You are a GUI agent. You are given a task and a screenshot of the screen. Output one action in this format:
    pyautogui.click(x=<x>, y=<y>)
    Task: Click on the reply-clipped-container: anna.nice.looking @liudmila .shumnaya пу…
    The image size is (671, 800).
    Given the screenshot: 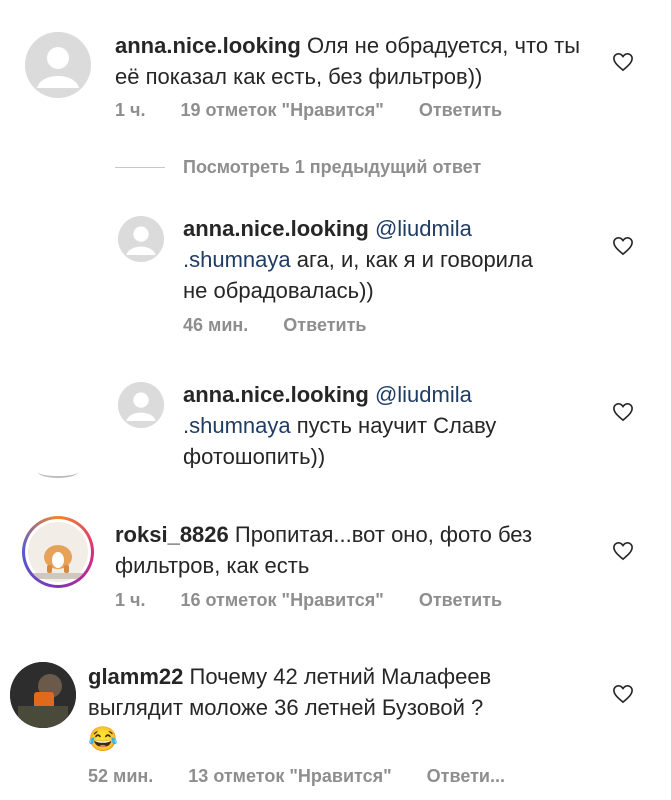 What is the action you would take?
    pyautogui.click(x=335, y=419)
    